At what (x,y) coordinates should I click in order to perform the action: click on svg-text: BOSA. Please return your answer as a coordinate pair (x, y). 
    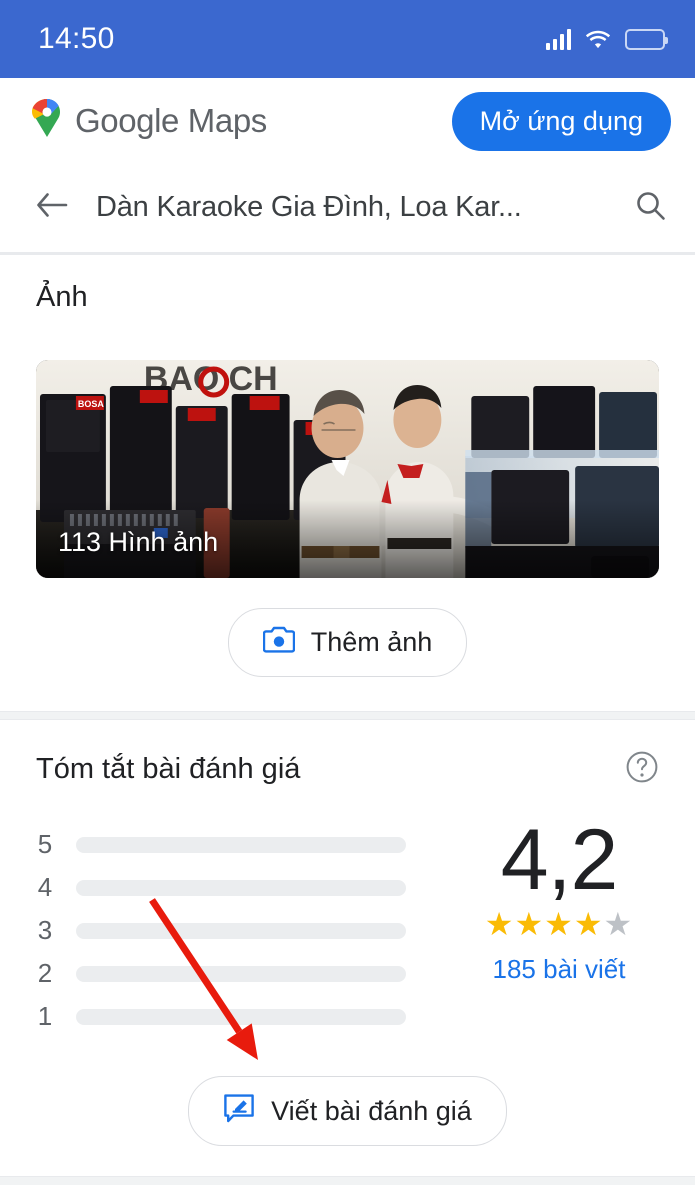
    Looking at the image, I should click on (91, 404).